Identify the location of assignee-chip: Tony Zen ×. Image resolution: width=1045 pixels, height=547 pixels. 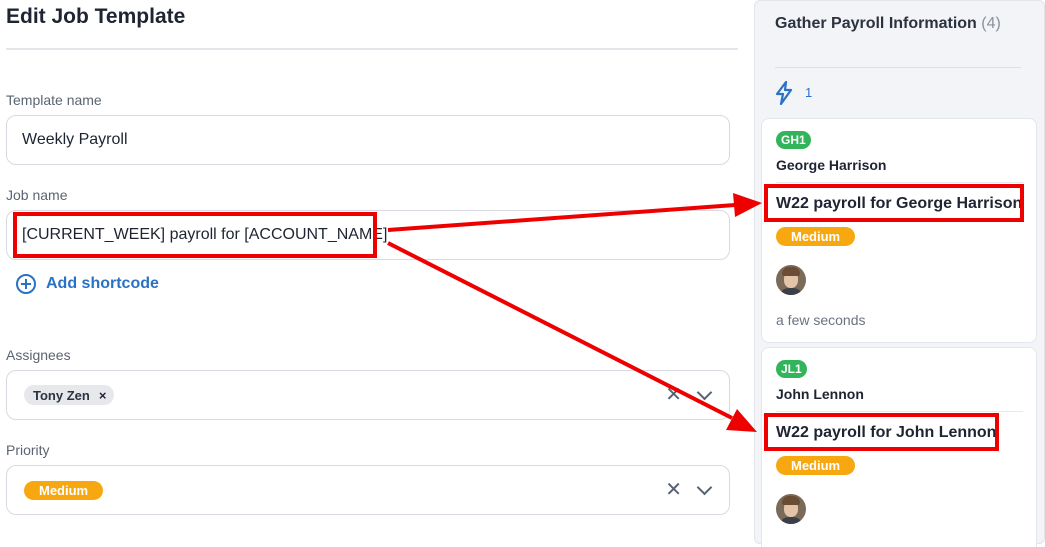
(69, 395).